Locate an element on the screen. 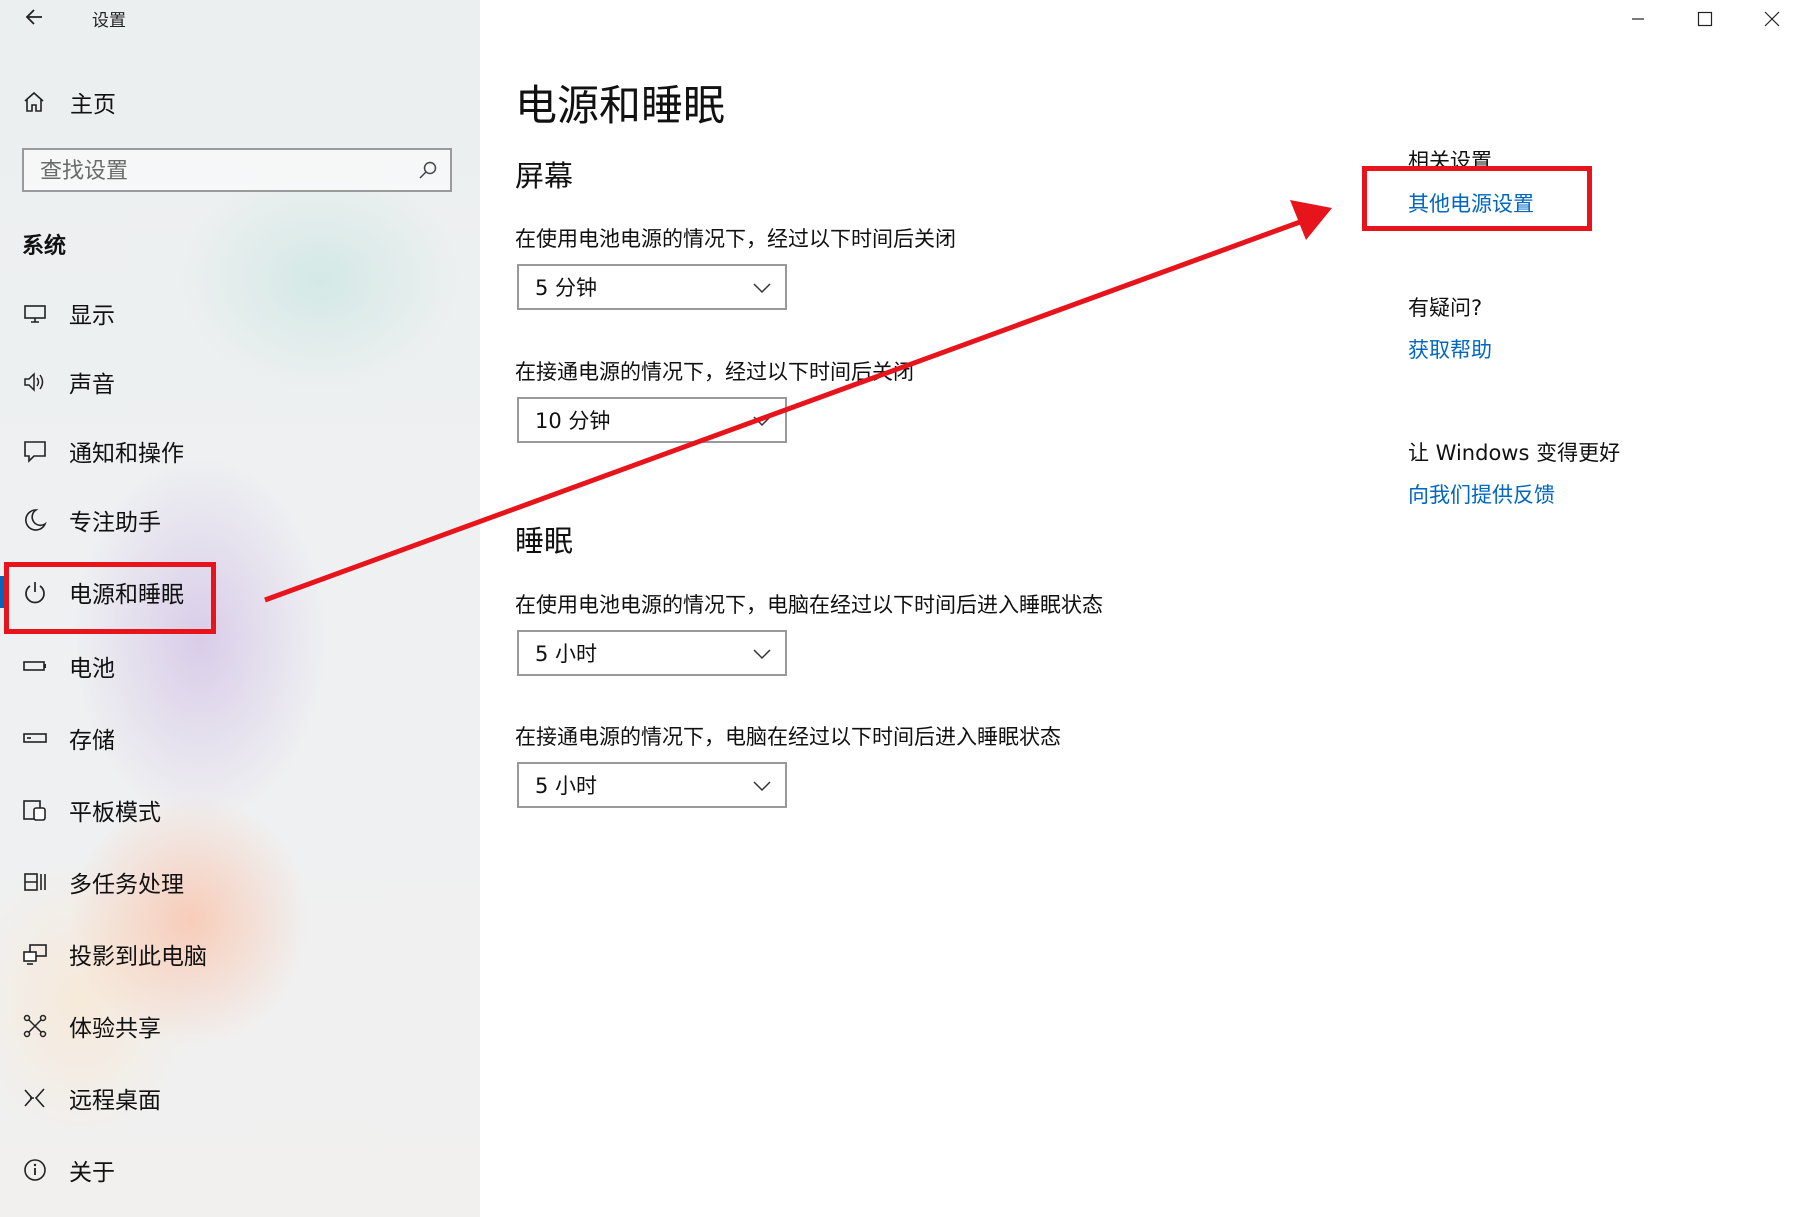 The width and height of the screenshot is (1795, 1217). sleep-plugged-label: 在接通电源的情况下，电脑在经过以下时间后进入睡眠状态 is located at coordinates (788, 737).